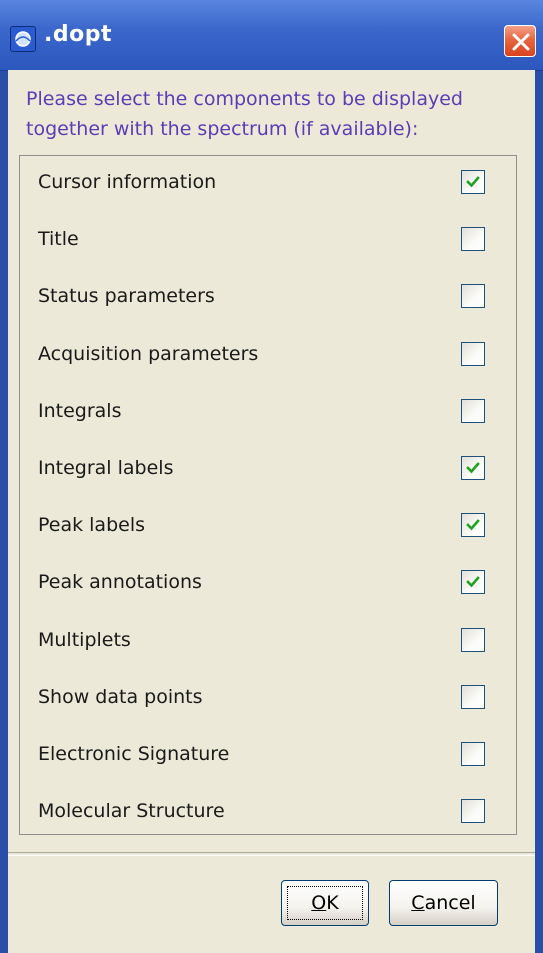 Image resolution: width=543 pixels, height=953 pixels. I want to click on option-label: Electronic Signature, so click(134, 754).